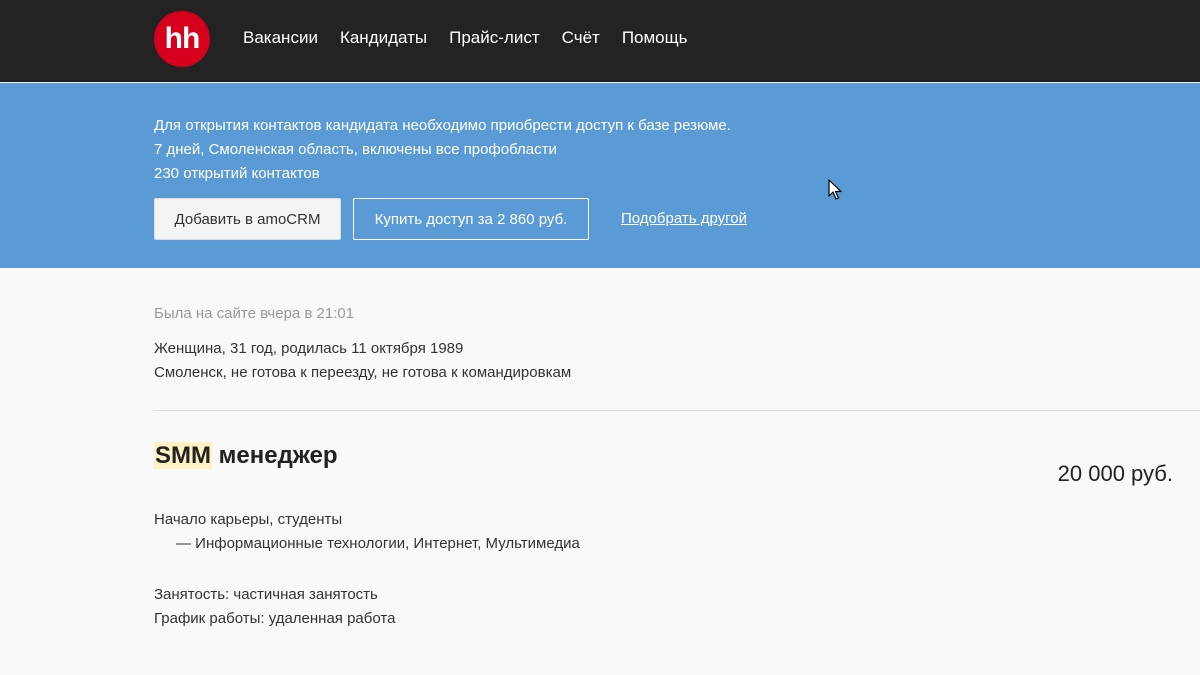 Image resolution: width=1200 pixels, height=675 pixels. Describe the element at coordinates (183, 455) in the screenshot. I see `title-highlight: SMM` at that location.